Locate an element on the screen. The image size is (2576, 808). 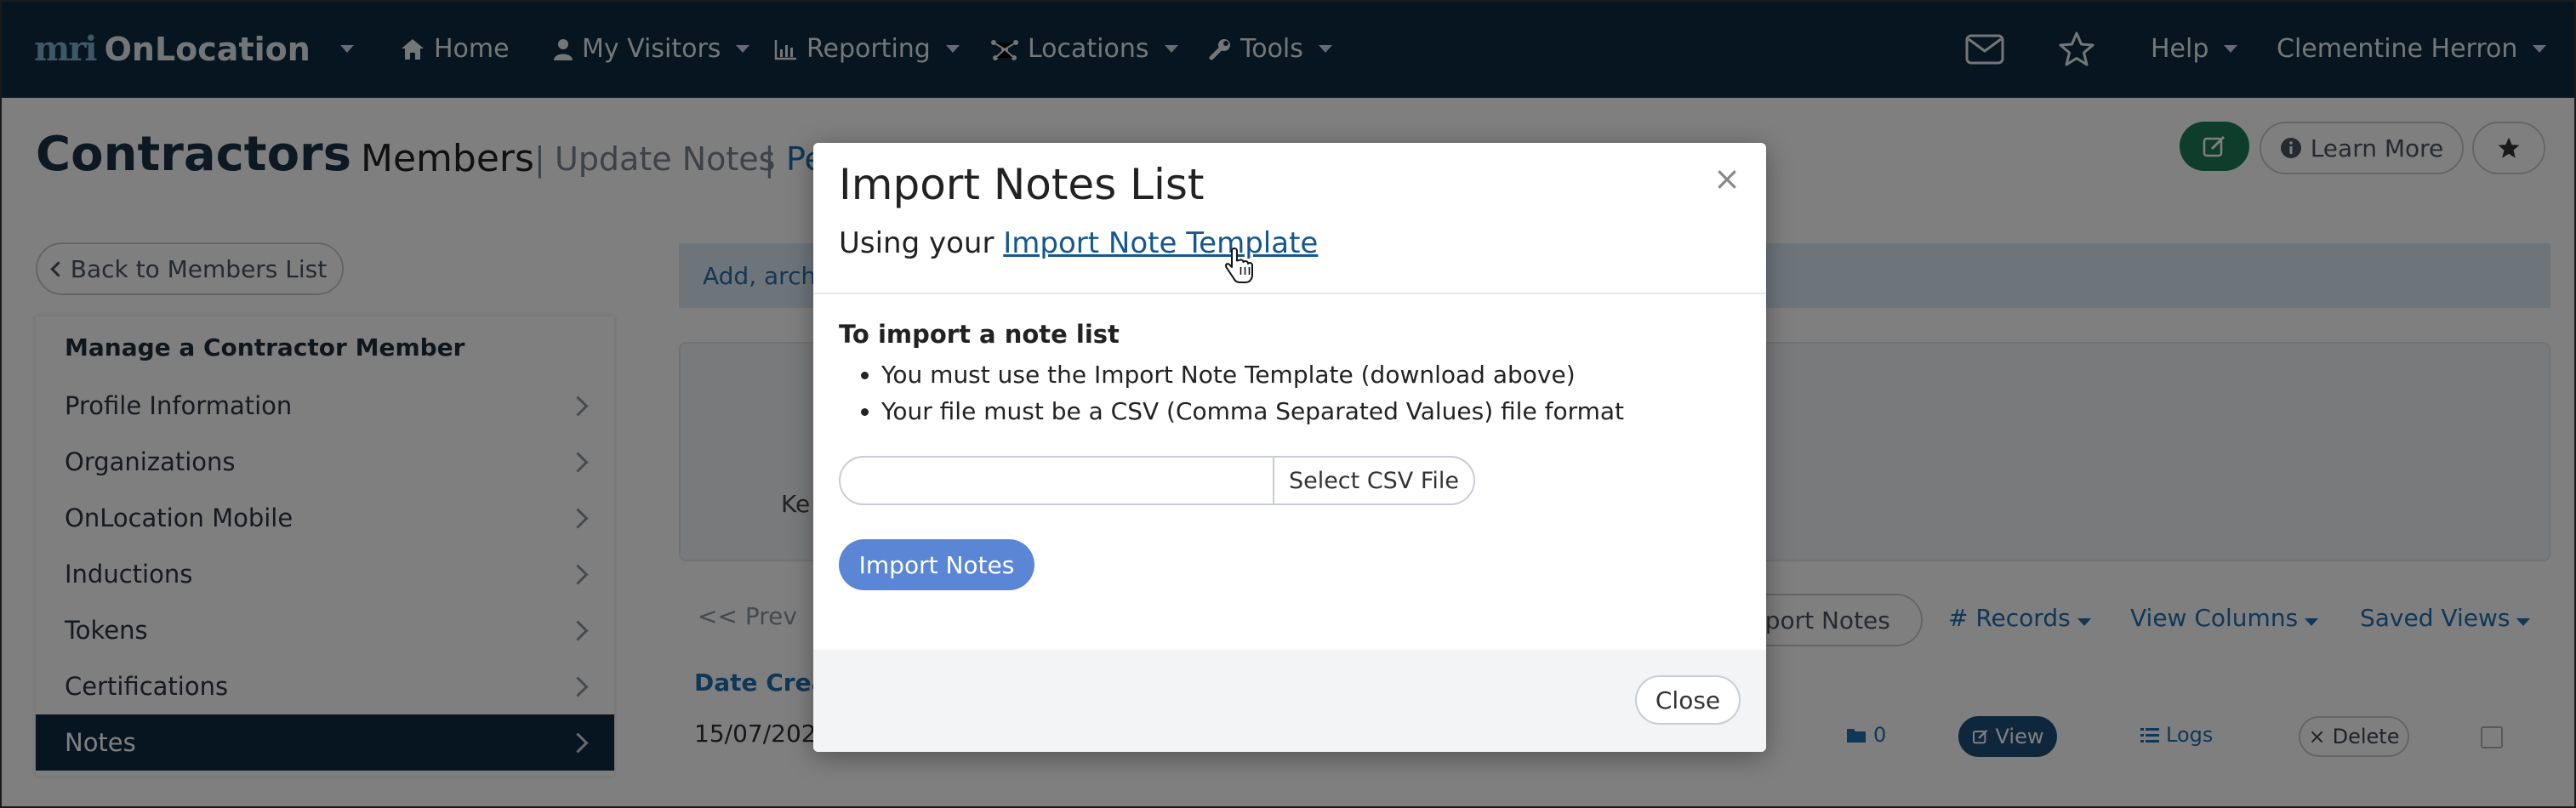
modal-close-icon: × is located at coordinates (1727, 178).